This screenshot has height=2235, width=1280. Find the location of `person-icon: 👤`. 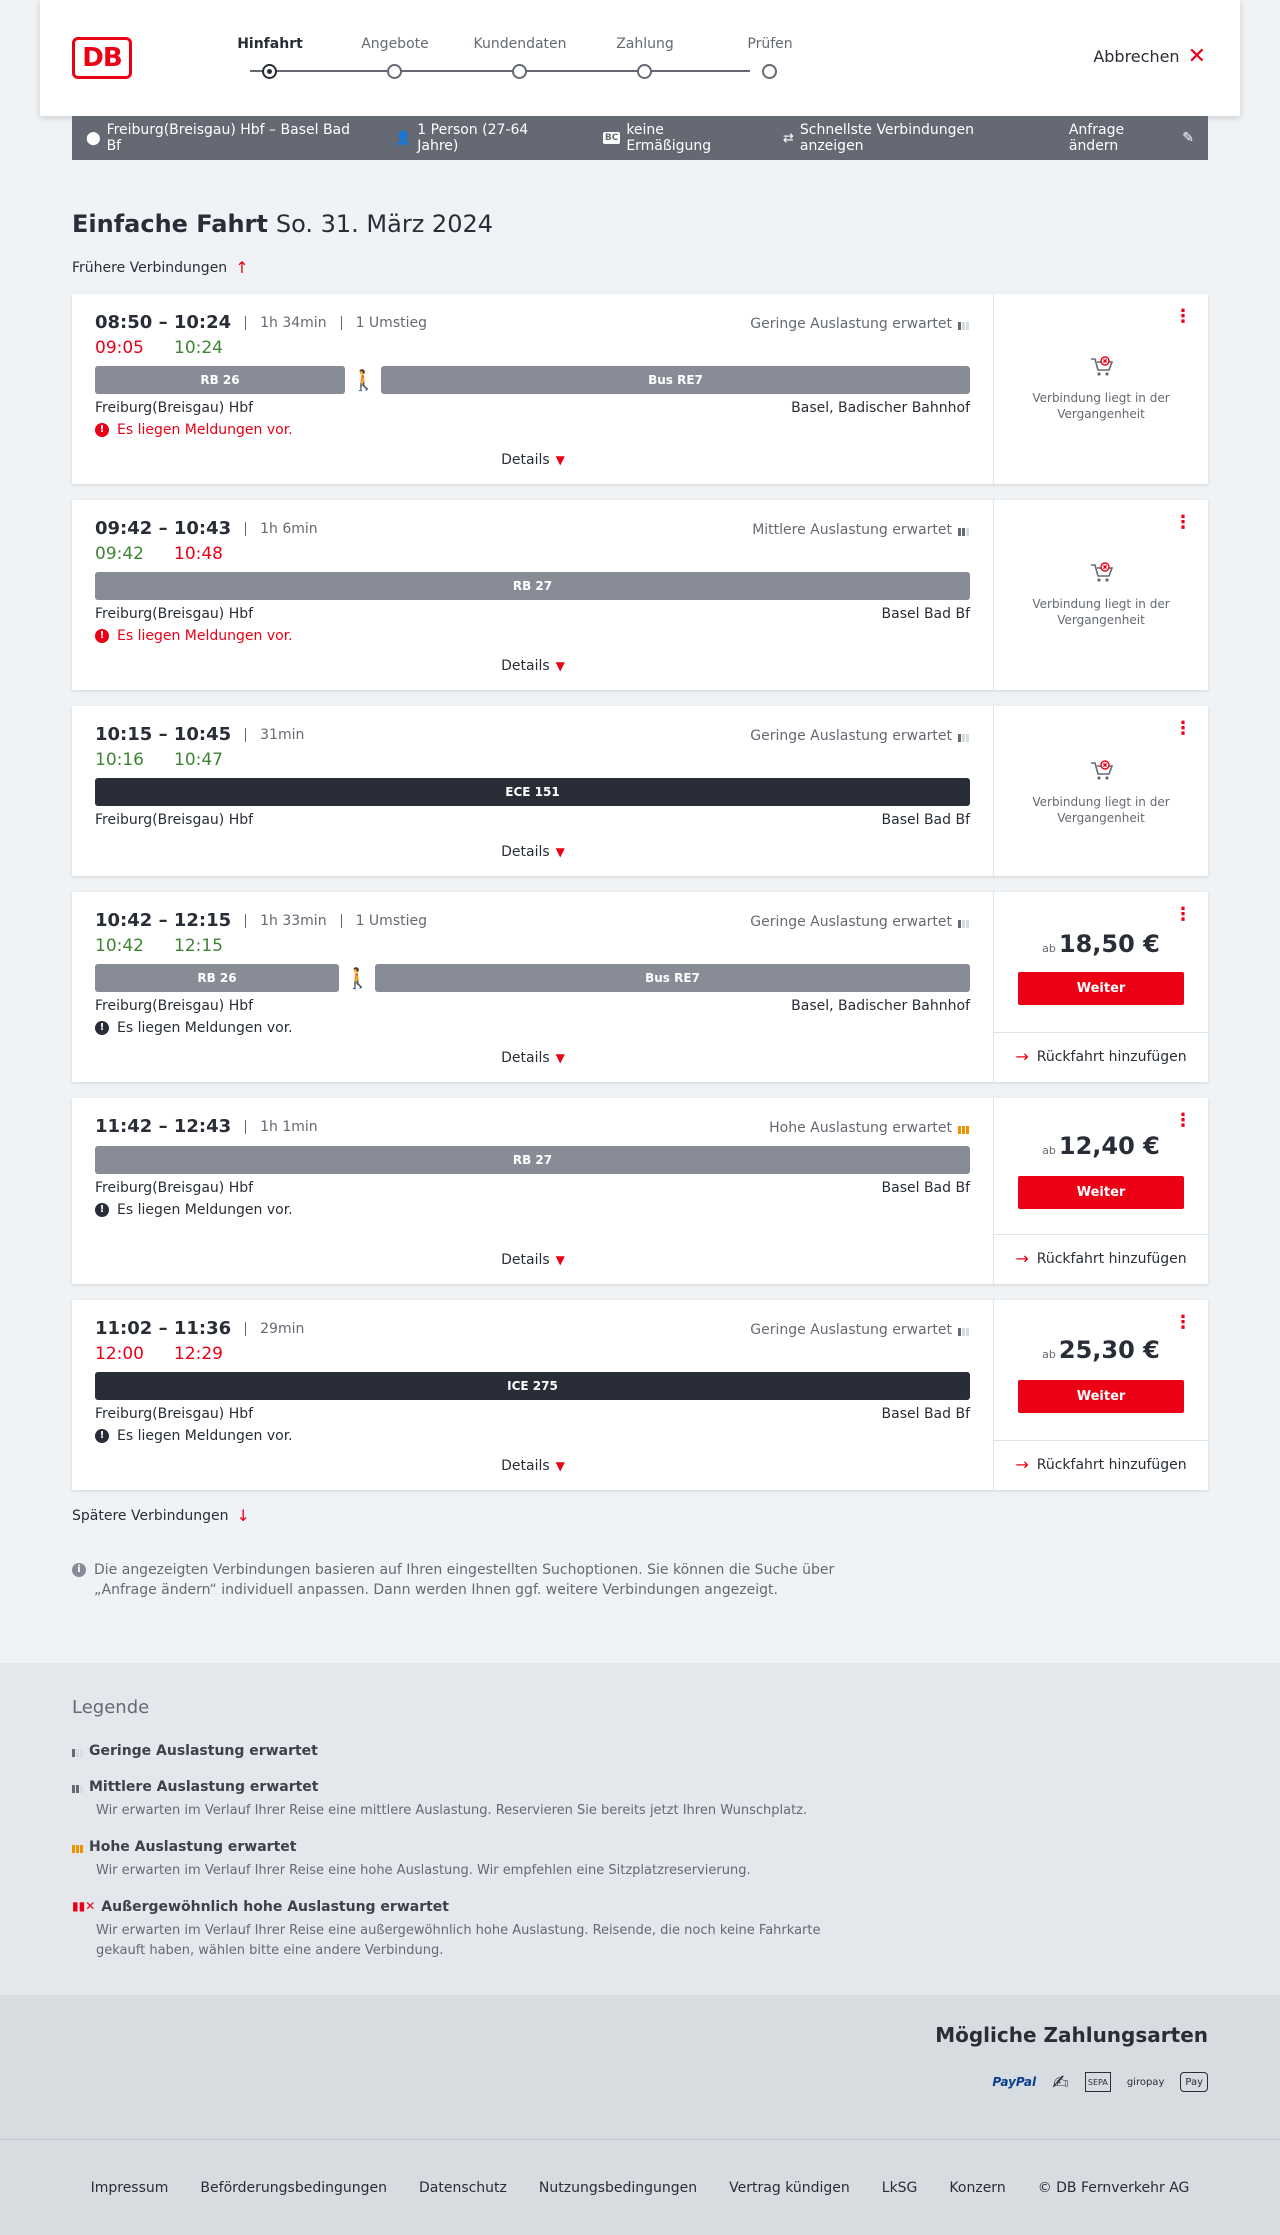

person-icon: 👤 is located at coordinates (403, 138).